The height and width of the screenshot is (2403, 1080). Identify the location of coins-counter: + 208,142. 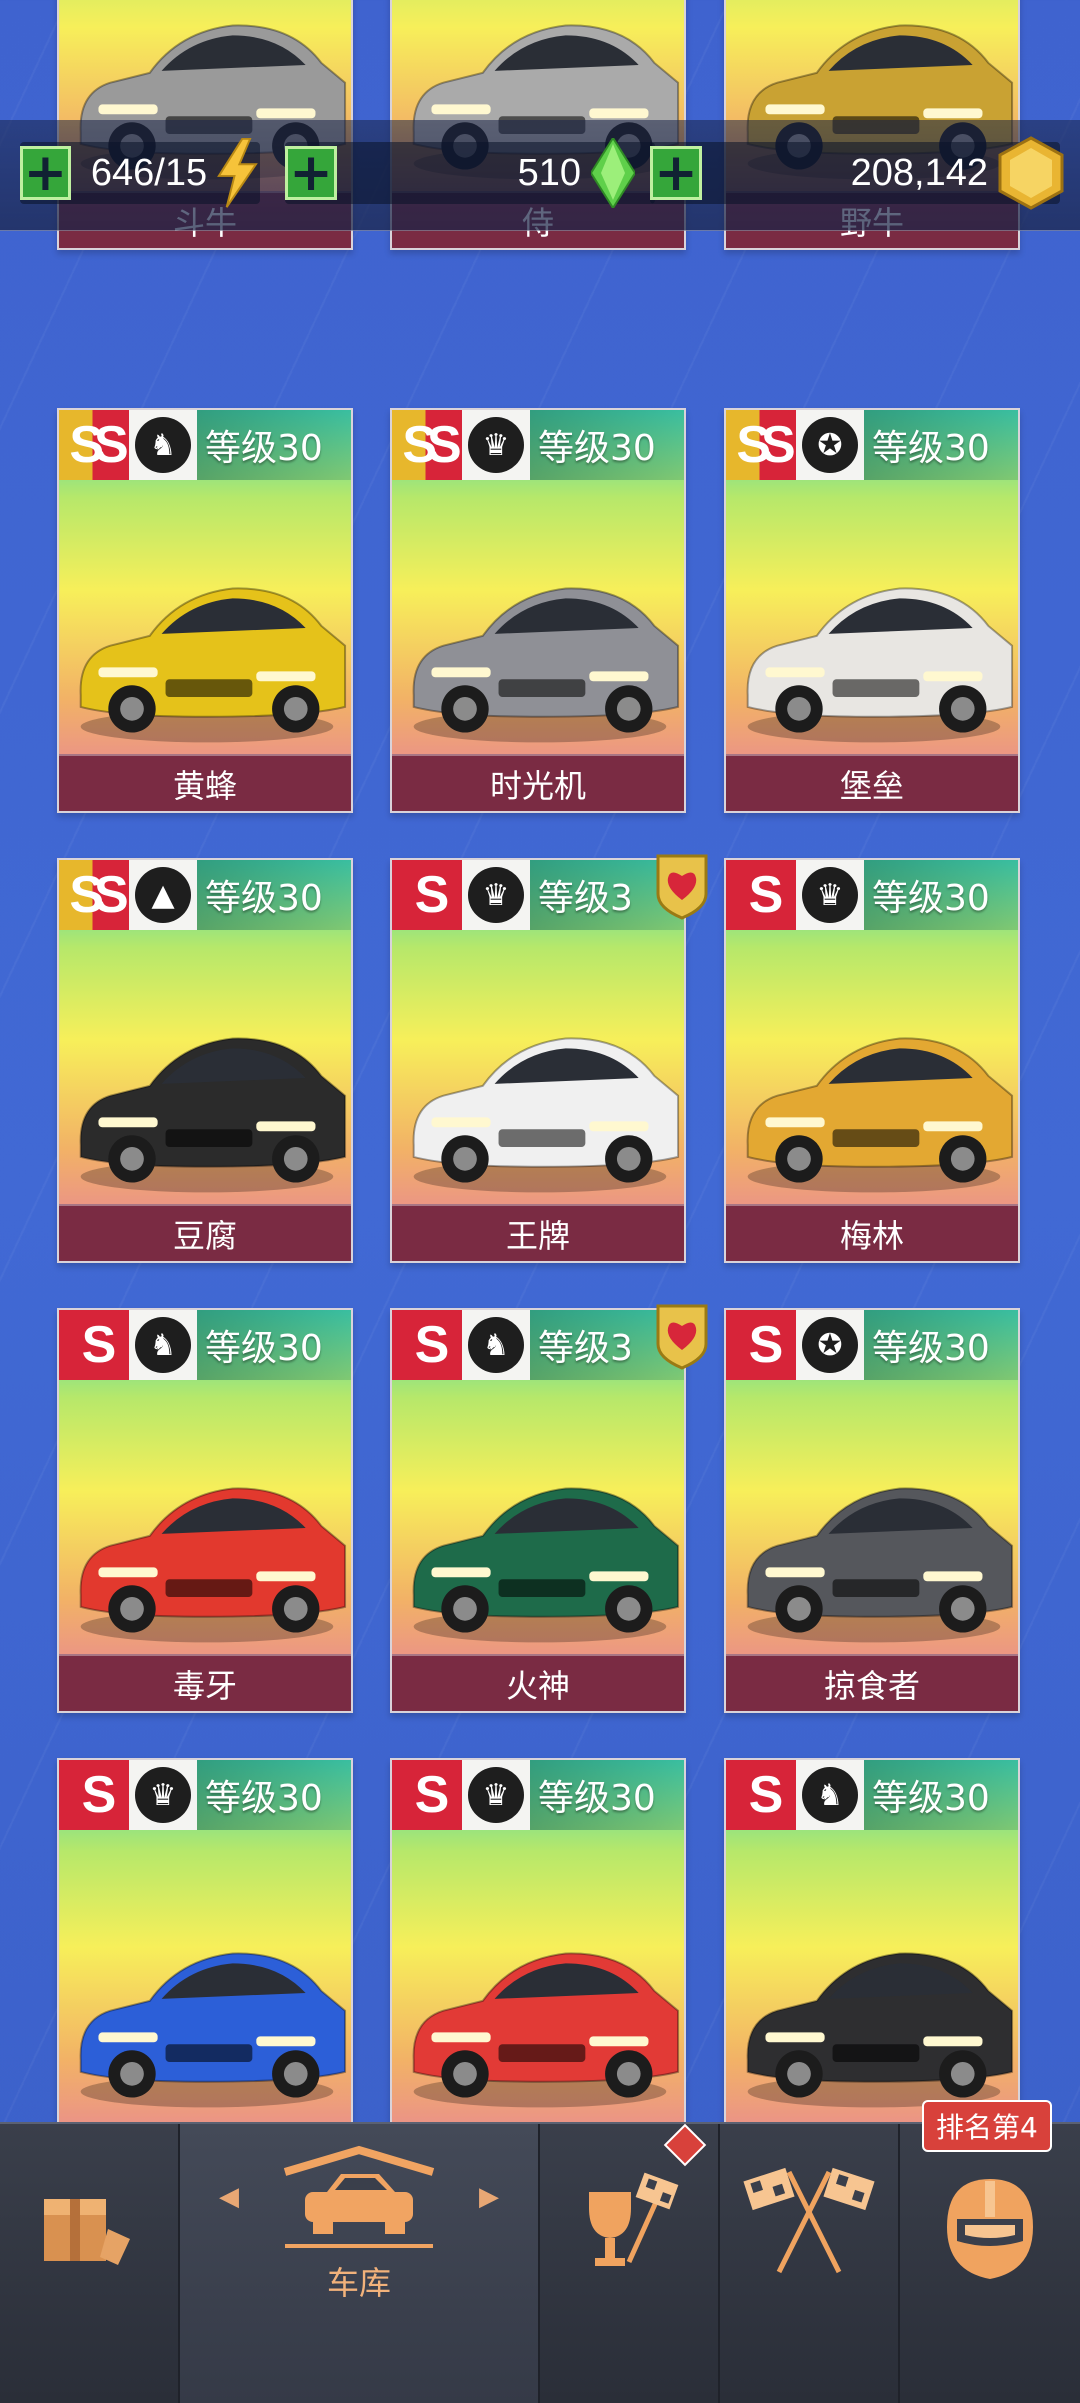
(857, 173).